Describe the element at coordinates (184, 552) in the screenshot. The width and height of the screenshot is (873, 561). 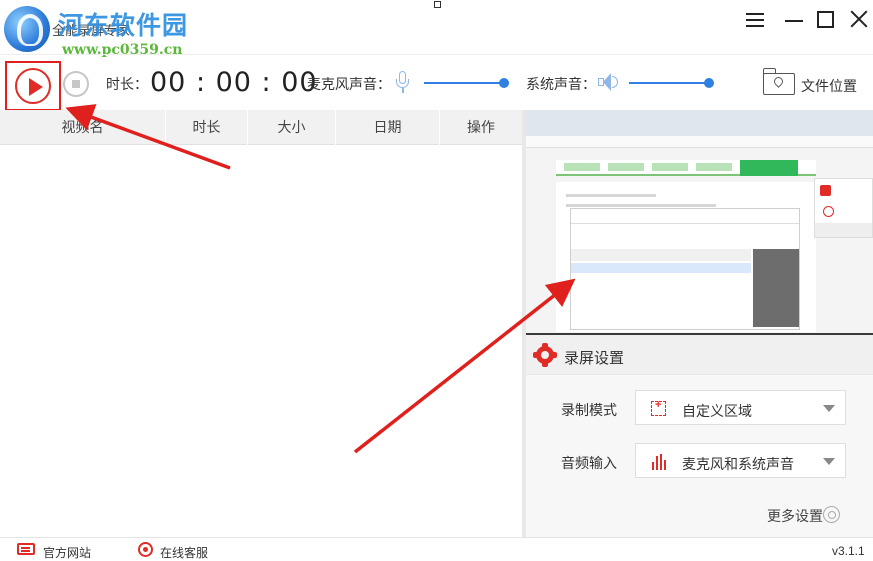
I see `online-service-link: 在线客服` at that location.